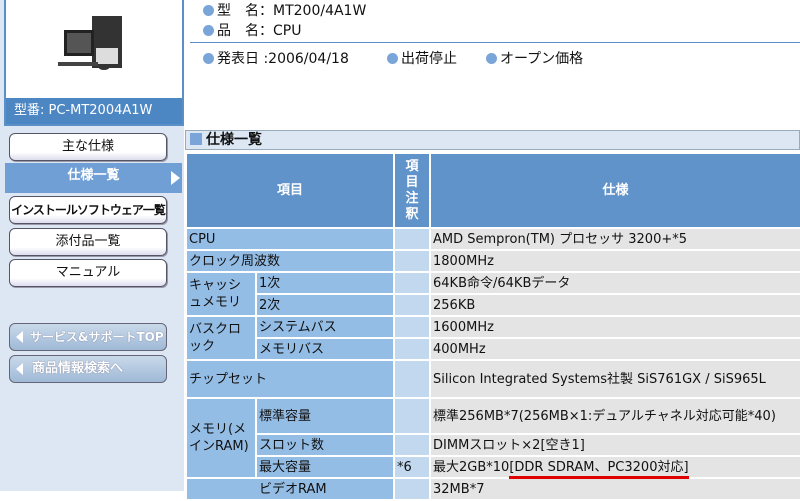  Describe the element at coordinates (615, 445) in the screenshot. I see `row-spec: DIMMスロット×2[空き1]` at that location.